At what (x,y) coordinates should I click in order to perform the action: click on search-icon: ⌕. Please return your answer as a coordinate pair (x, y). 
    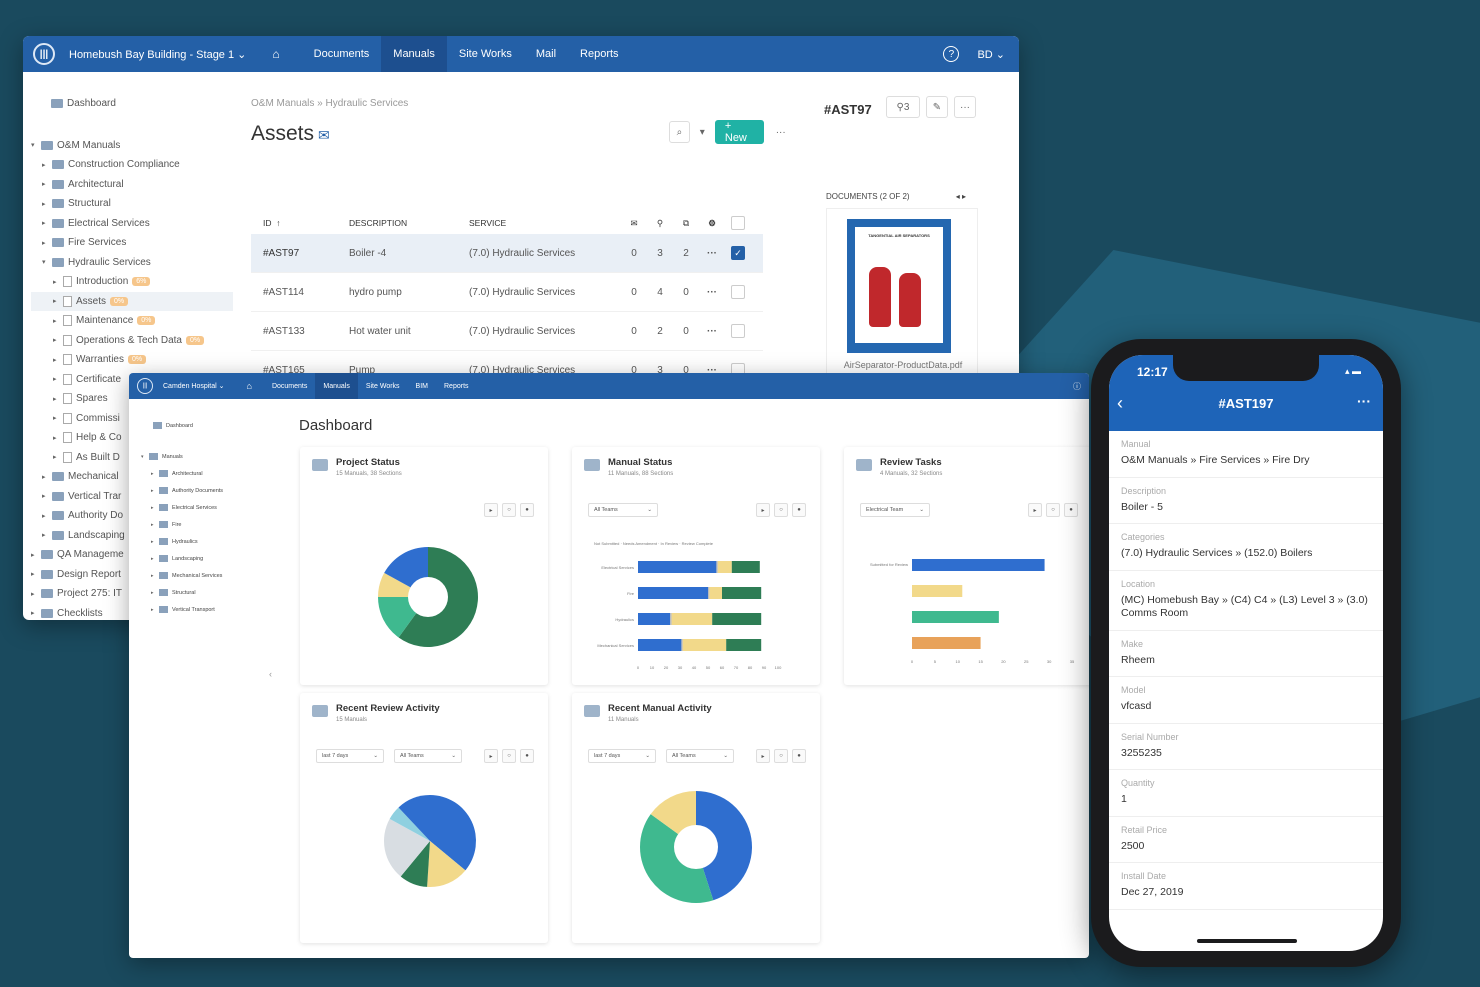
    Looking at the image, I should click on (679, 132).